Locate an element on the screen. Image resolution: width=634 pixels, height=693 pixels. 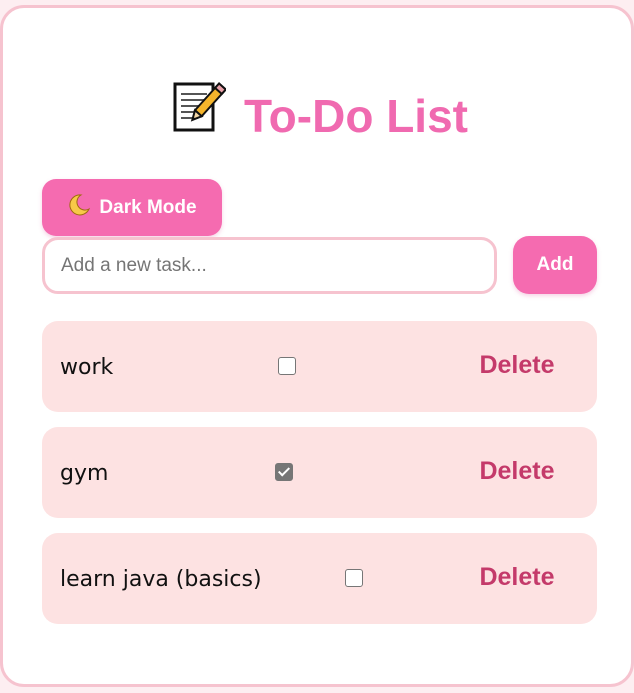
dark-mode-button: Dark Mode is located at coordinates (132, 207).